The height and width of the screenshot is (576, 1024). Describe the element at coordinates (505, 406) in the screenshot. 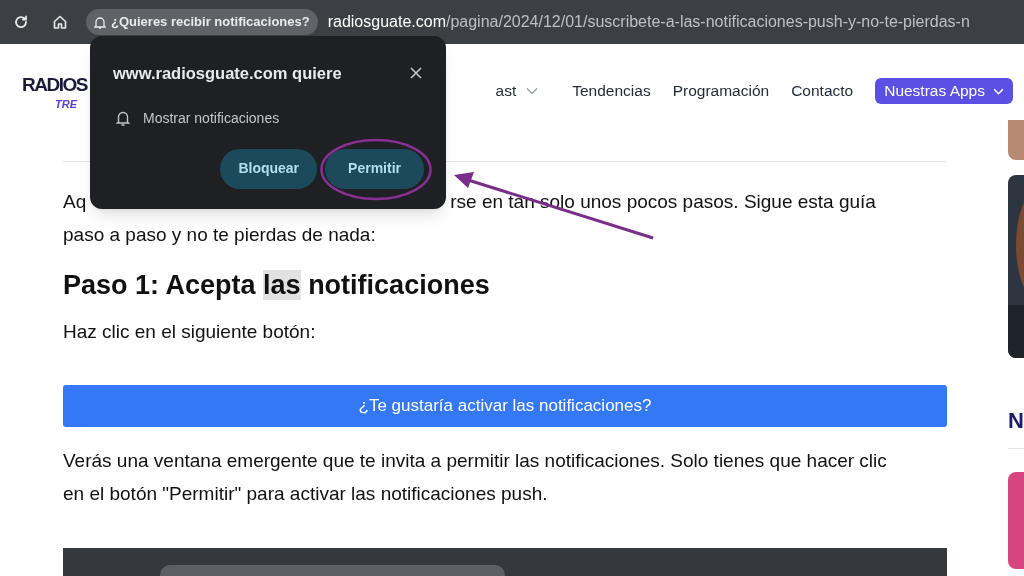

I see `enable-notifications-button: ¿Te gustaría activar las notificaciones?` at that location.